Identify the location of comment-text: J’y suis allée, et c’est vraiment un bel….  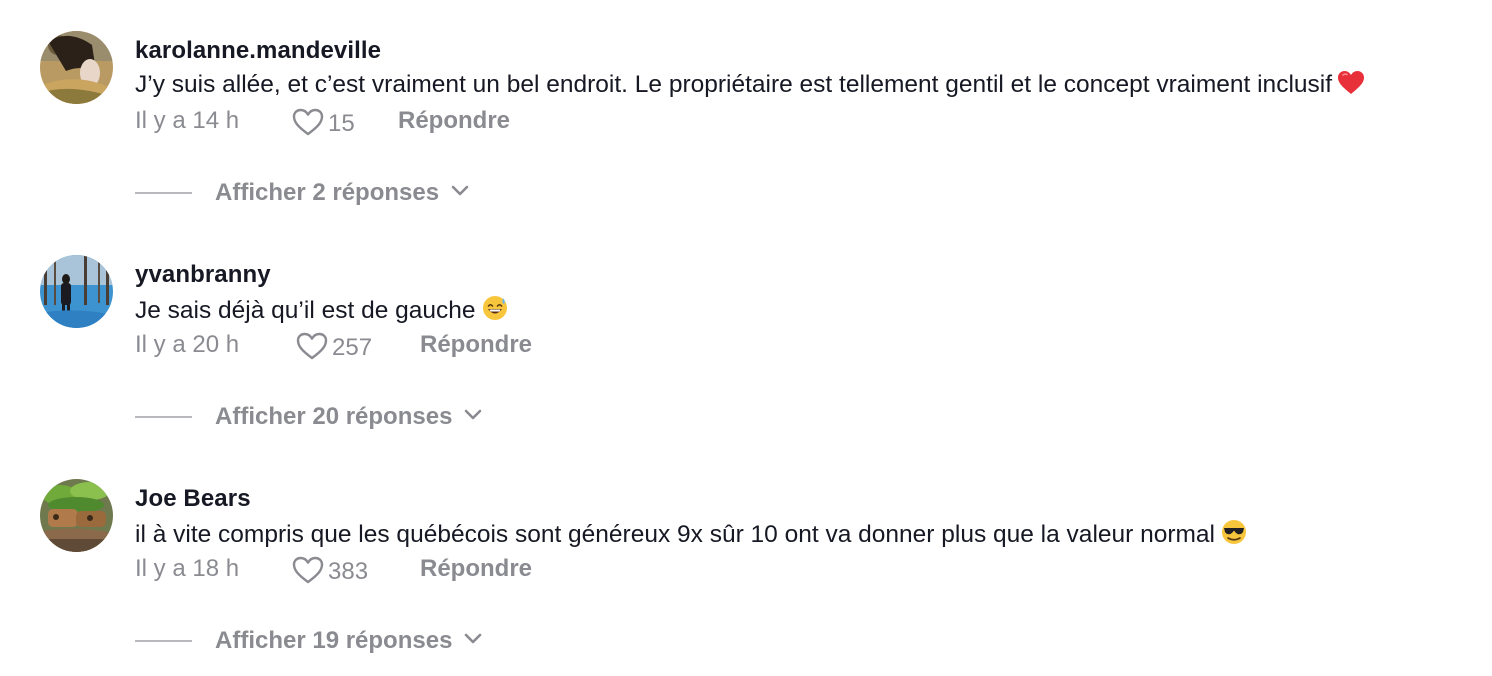
(750, 86).